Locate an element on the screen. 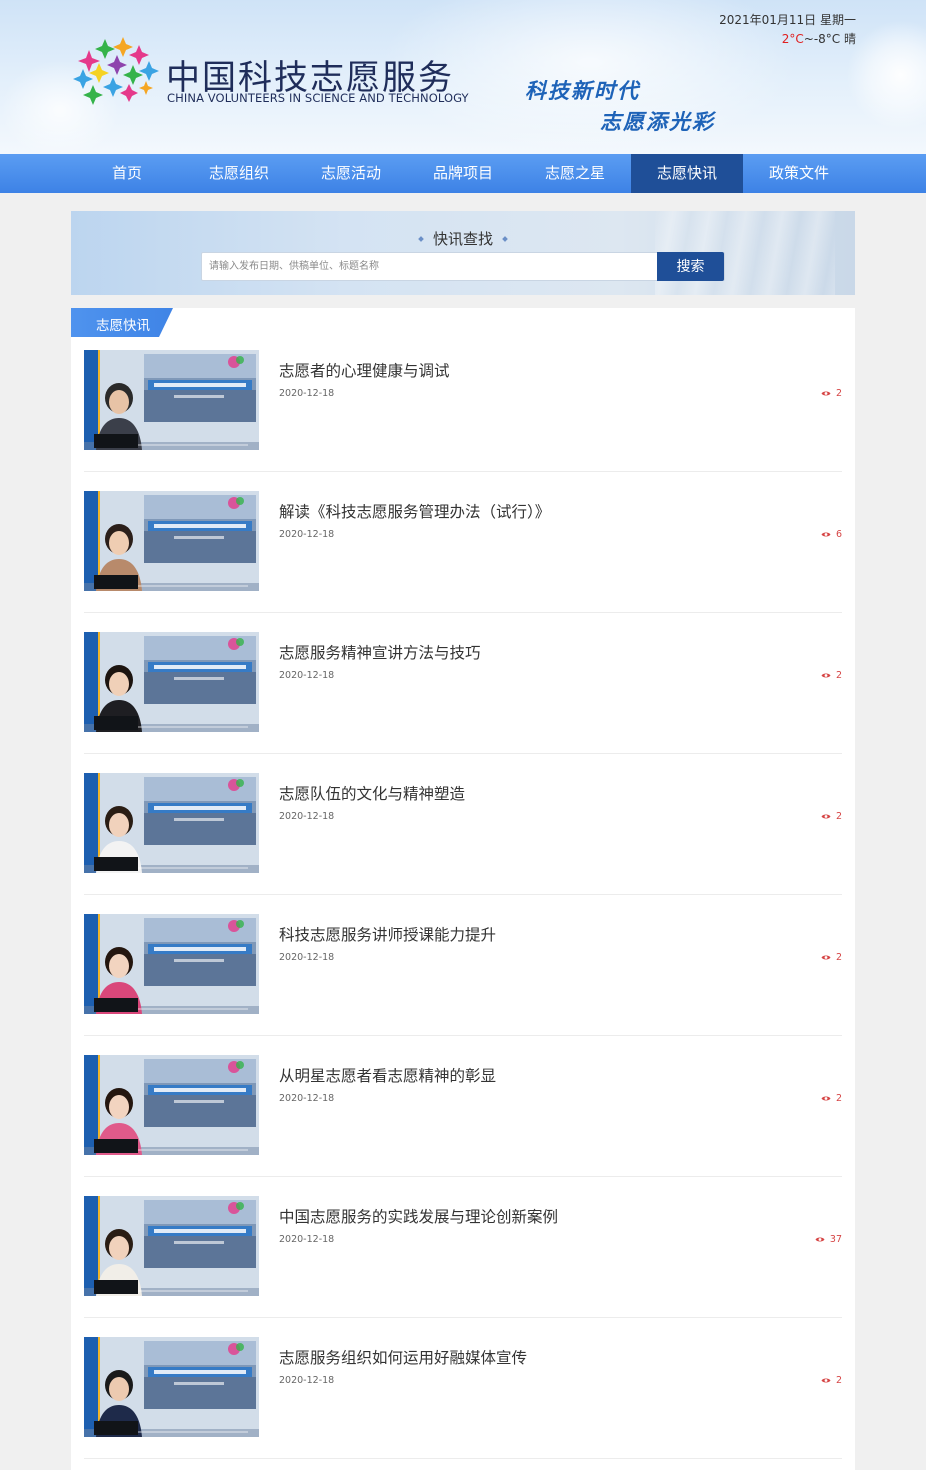  news-title: 科技志愿服务讲师授课能力提升 is located at coordinates (387, 934).